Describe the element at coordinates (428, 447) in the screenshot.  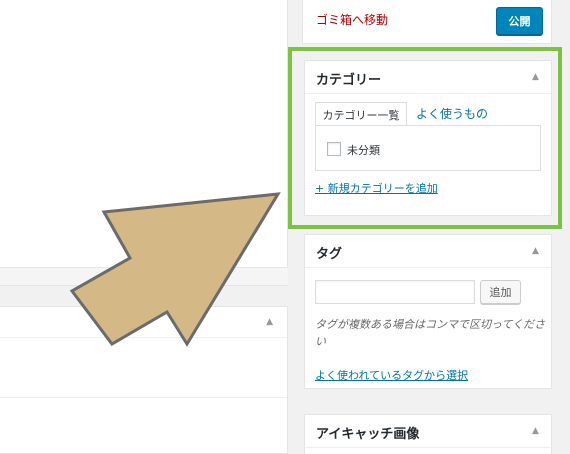
I see `featured-image-divider` at that location.